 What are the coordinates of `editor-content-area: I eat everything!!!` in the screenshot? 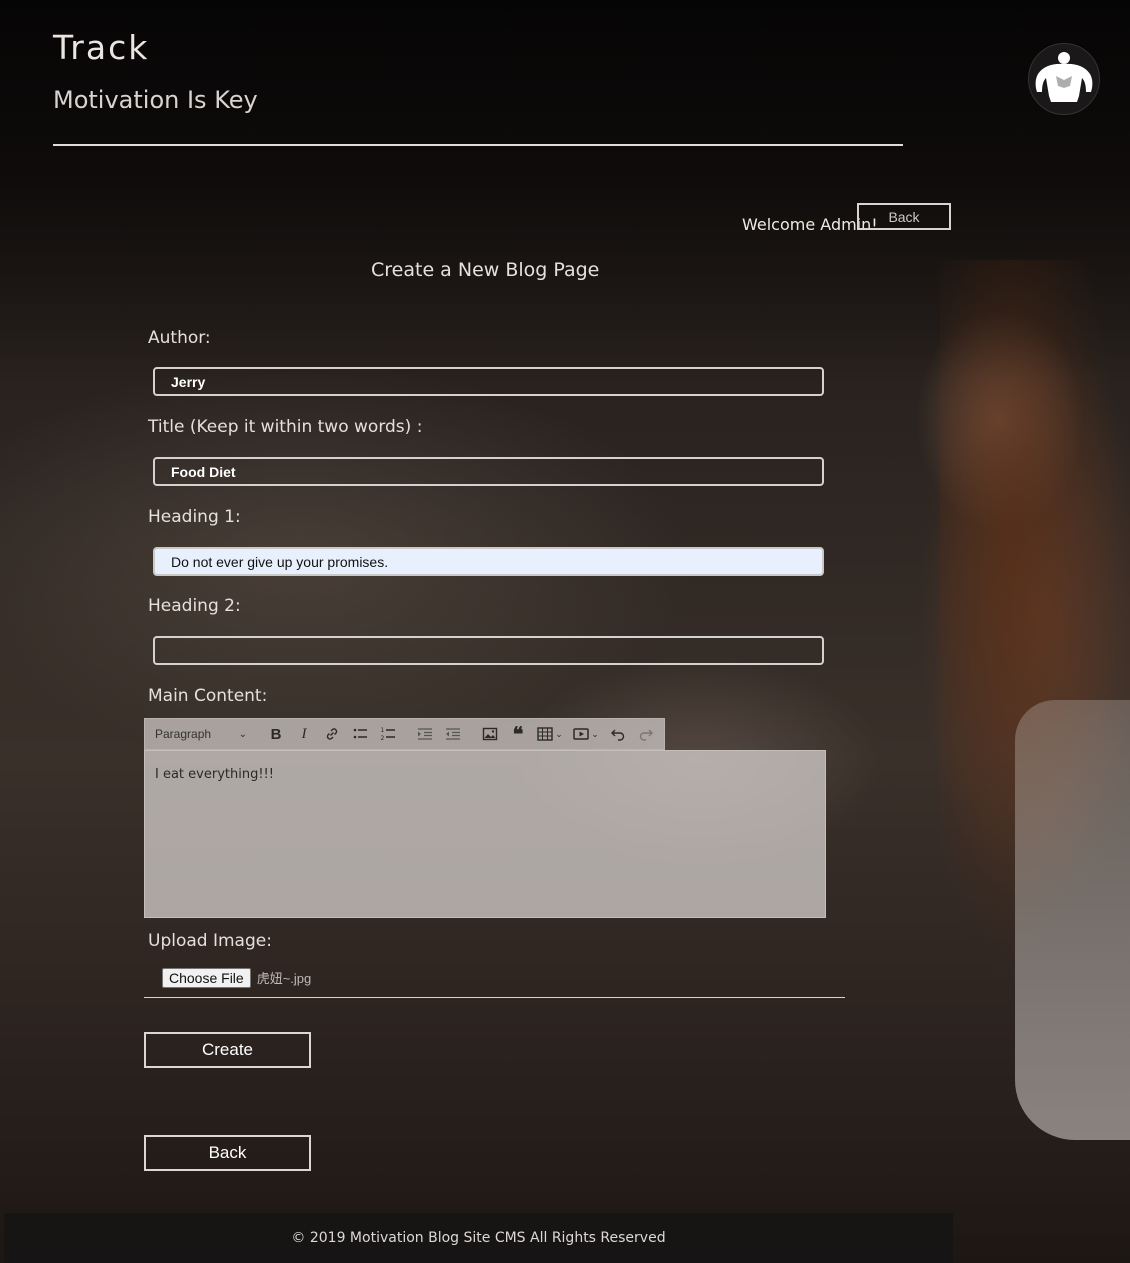 It's located at (485, 834).